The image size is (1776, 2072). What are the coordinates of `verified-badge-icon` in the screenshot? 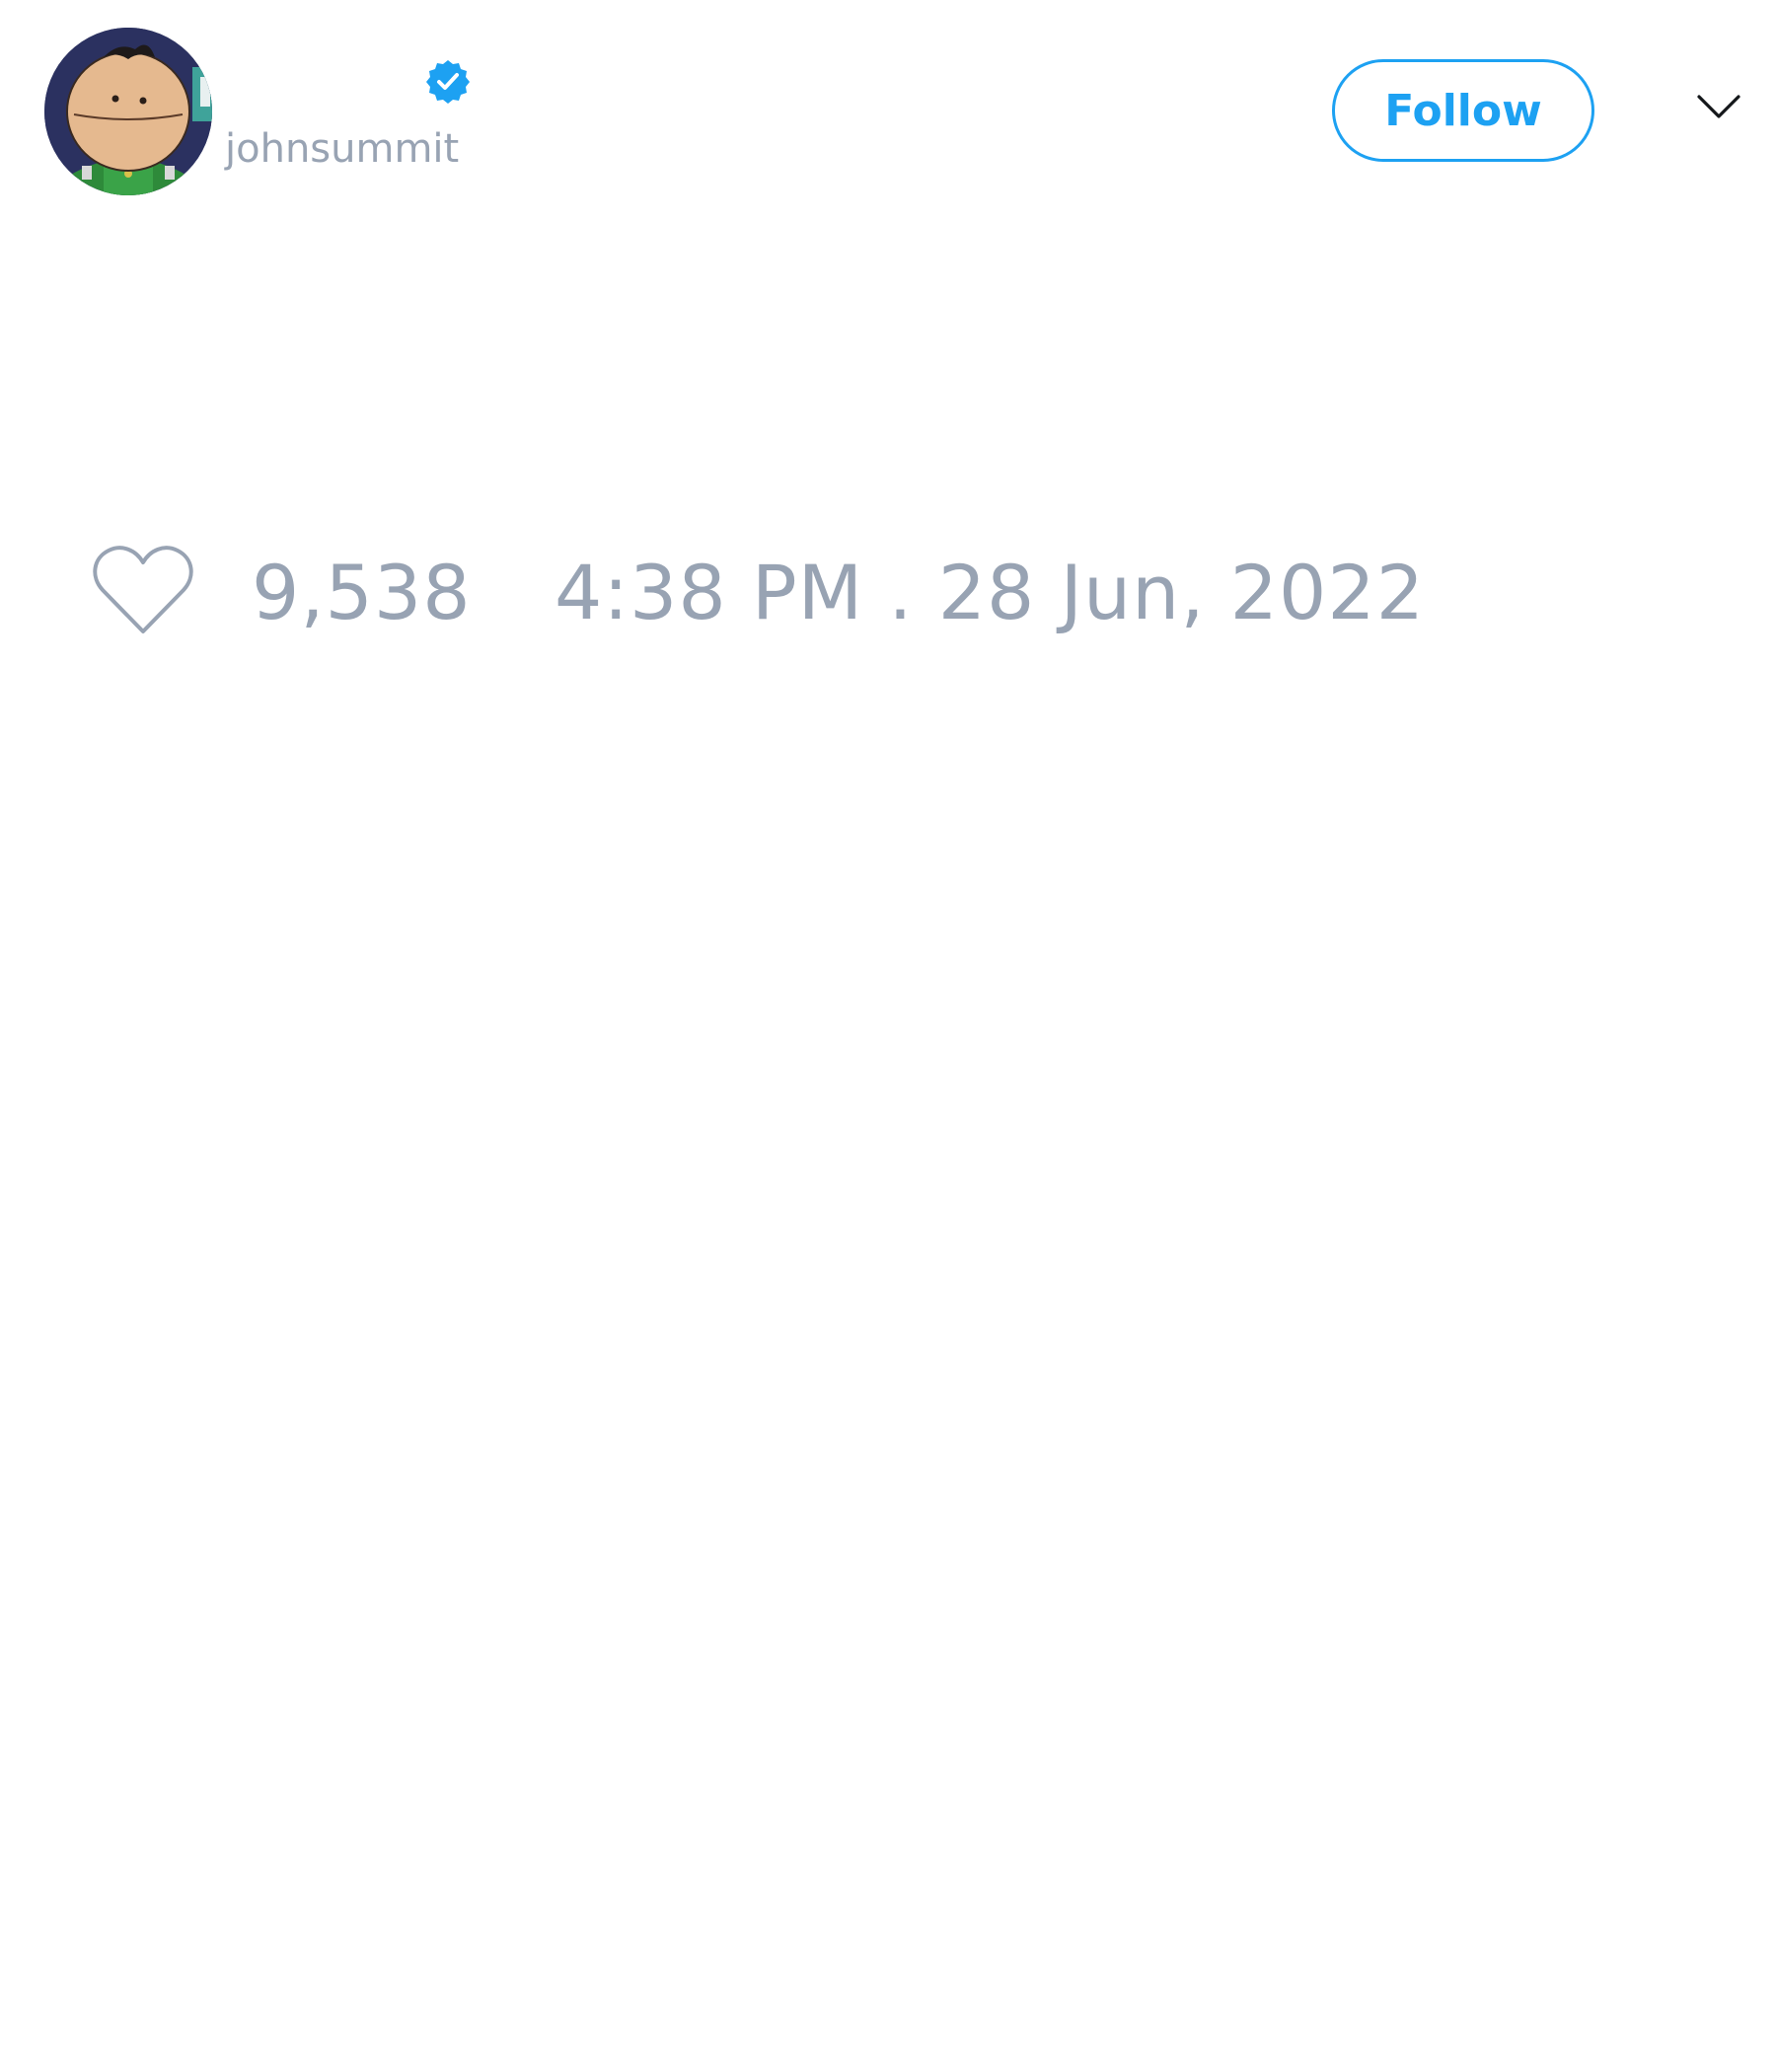 It's located at (448, 82).